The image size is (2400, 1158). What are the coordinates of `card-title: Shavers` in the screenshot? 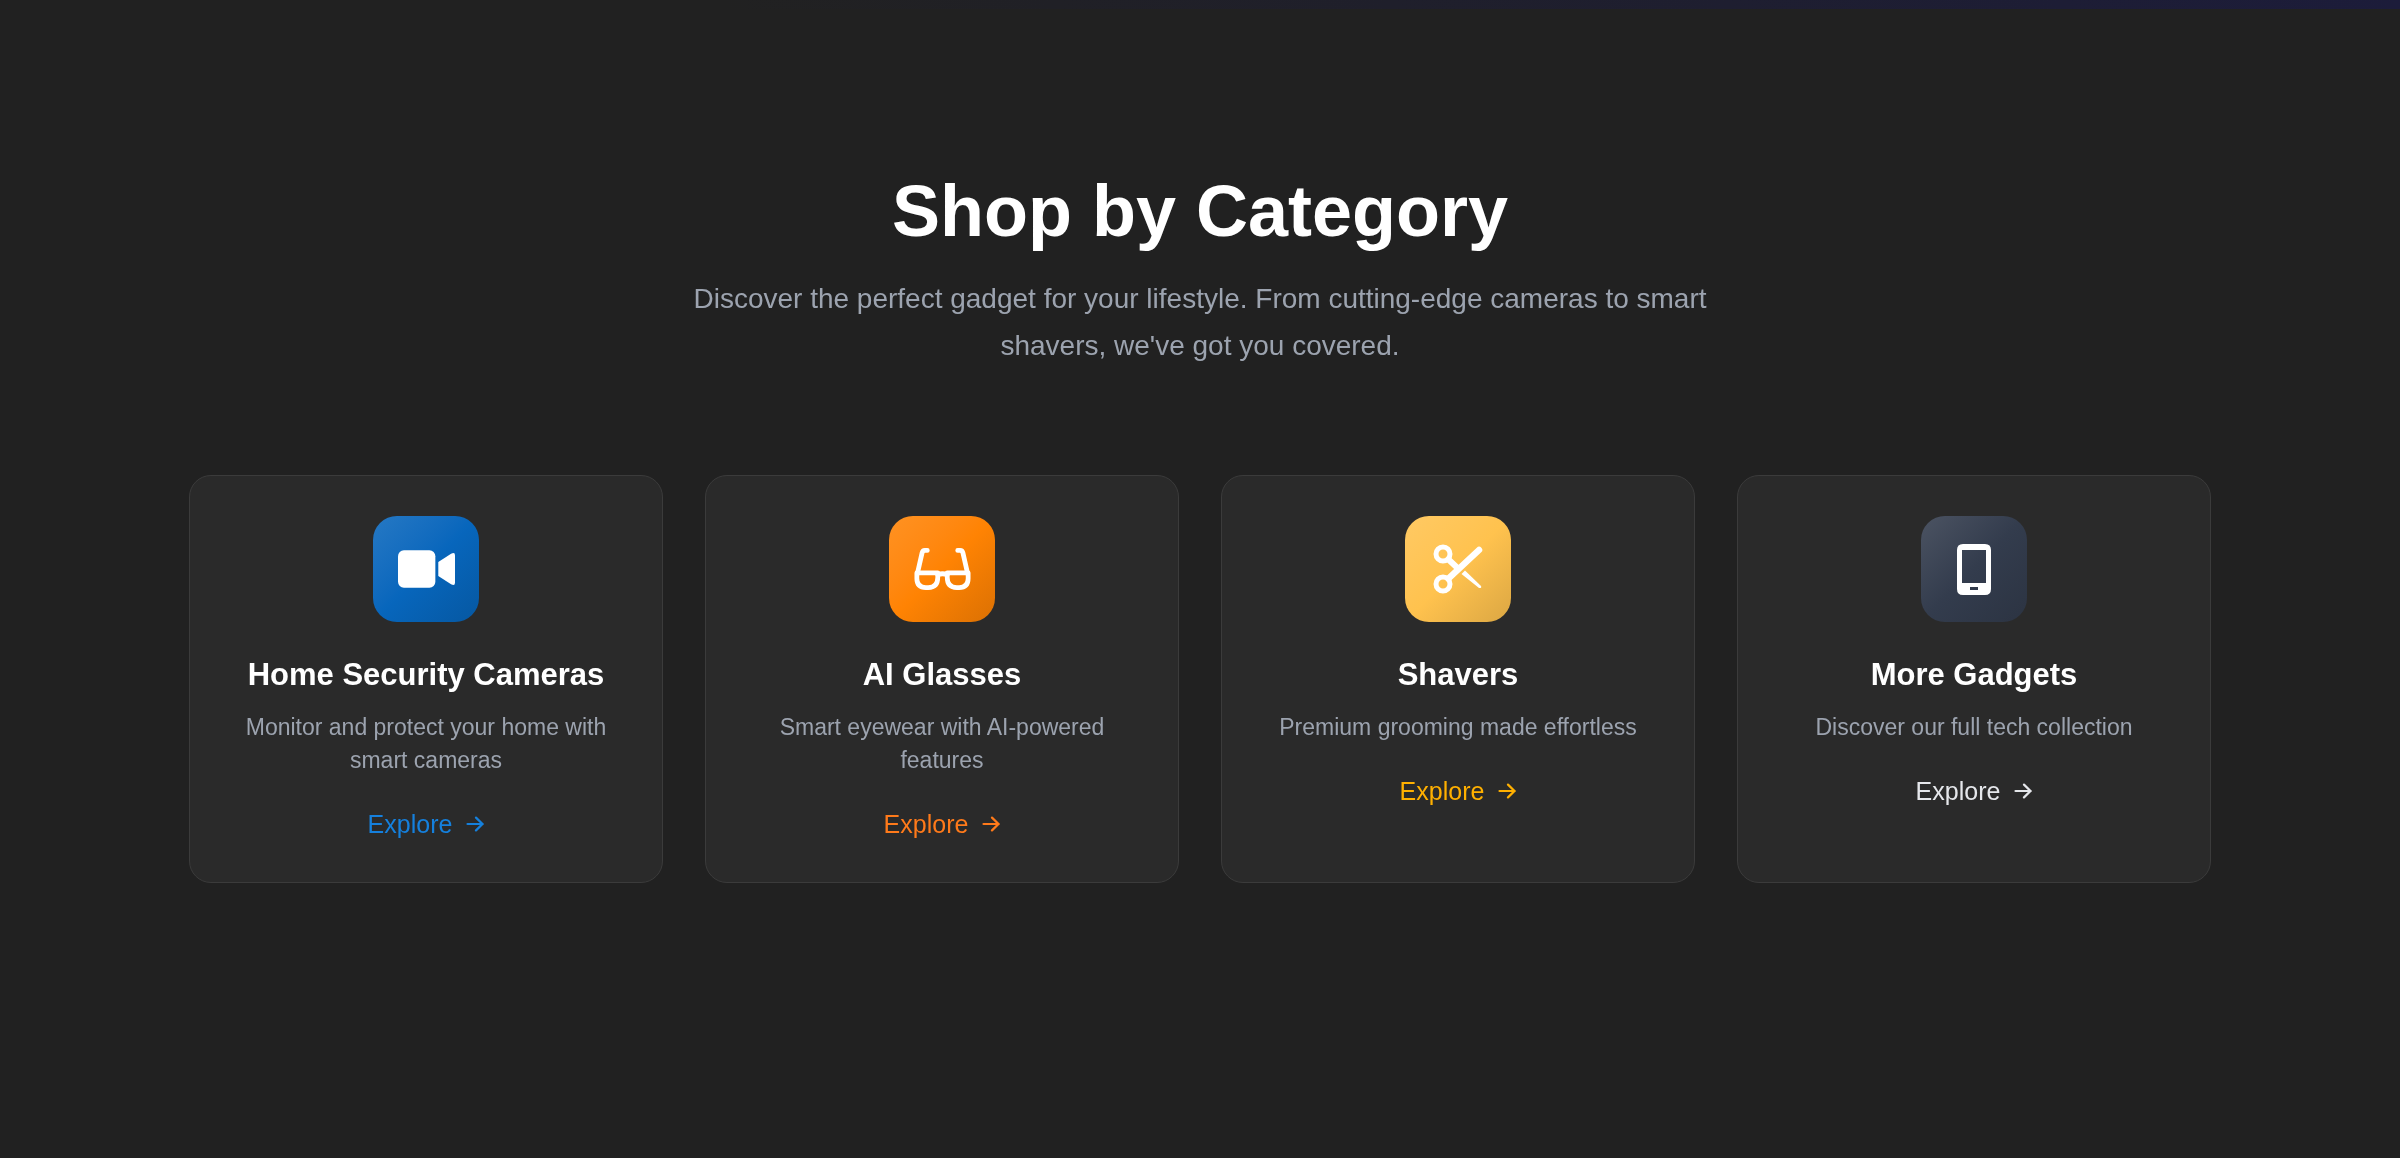 It's located at (1458, 675).